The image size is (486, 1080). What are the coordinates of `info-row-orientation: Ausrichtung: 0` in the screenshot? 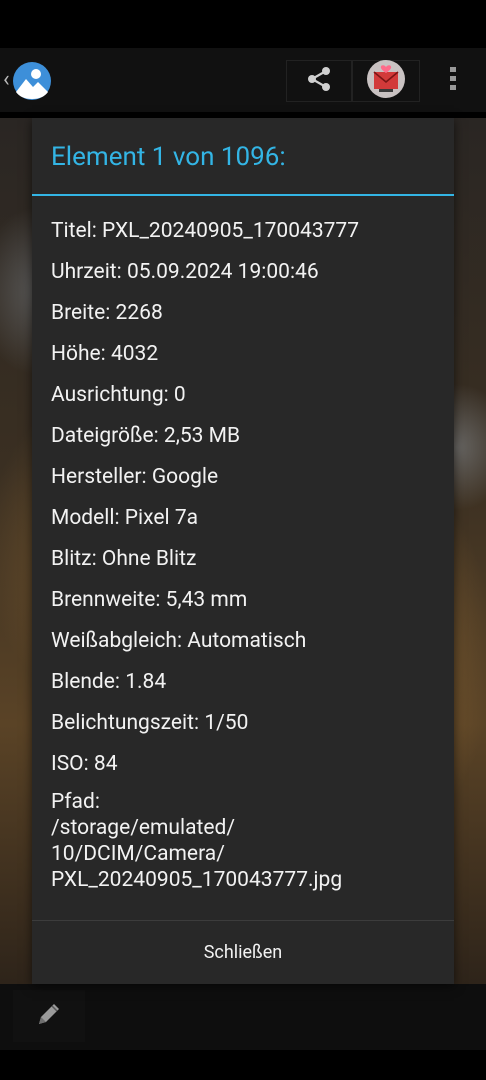 It's located at (118, 395).